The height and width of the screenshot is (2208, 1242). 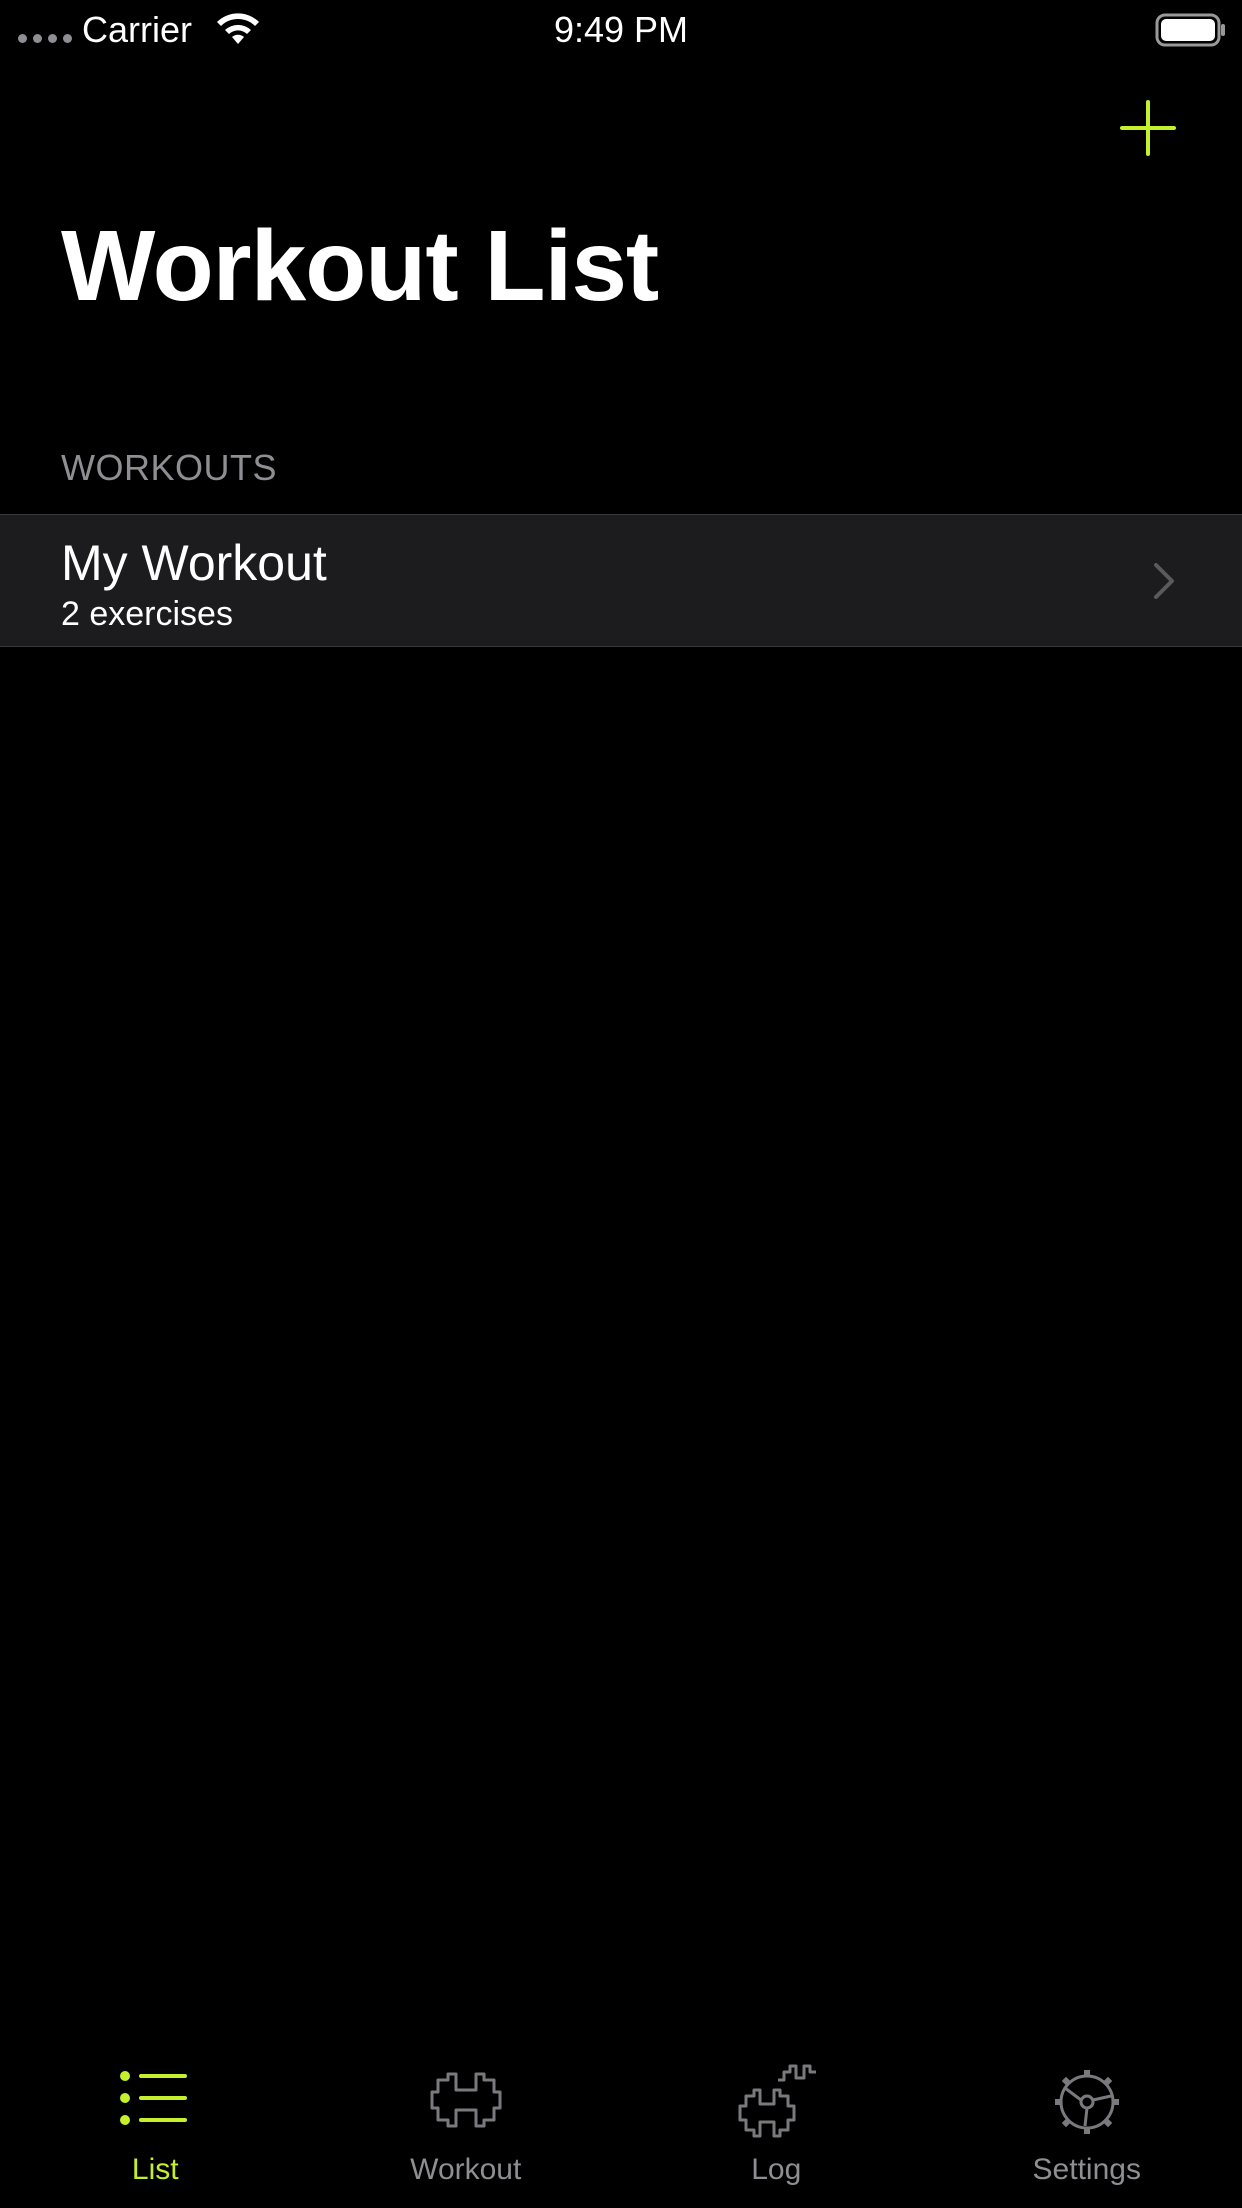 I want to click on workout-row: My Workout 2 exercises, so click(x=621, y=580).